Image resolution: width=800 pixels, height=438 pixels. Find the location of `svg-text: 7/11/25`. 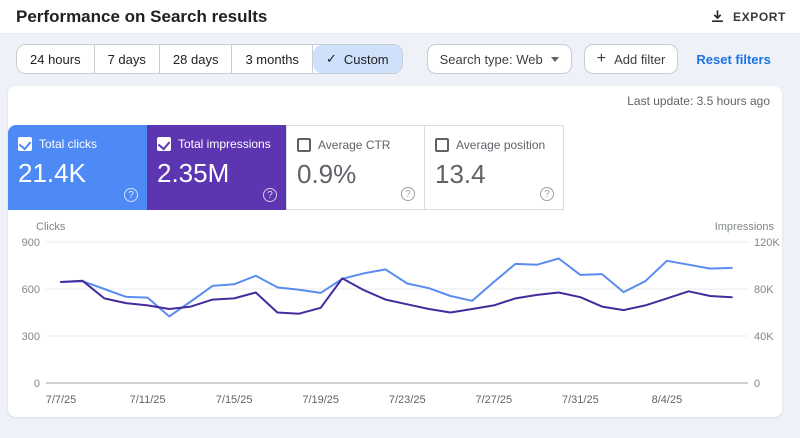

svg-text: 7/11/25 is located at coordinates (148, 400).